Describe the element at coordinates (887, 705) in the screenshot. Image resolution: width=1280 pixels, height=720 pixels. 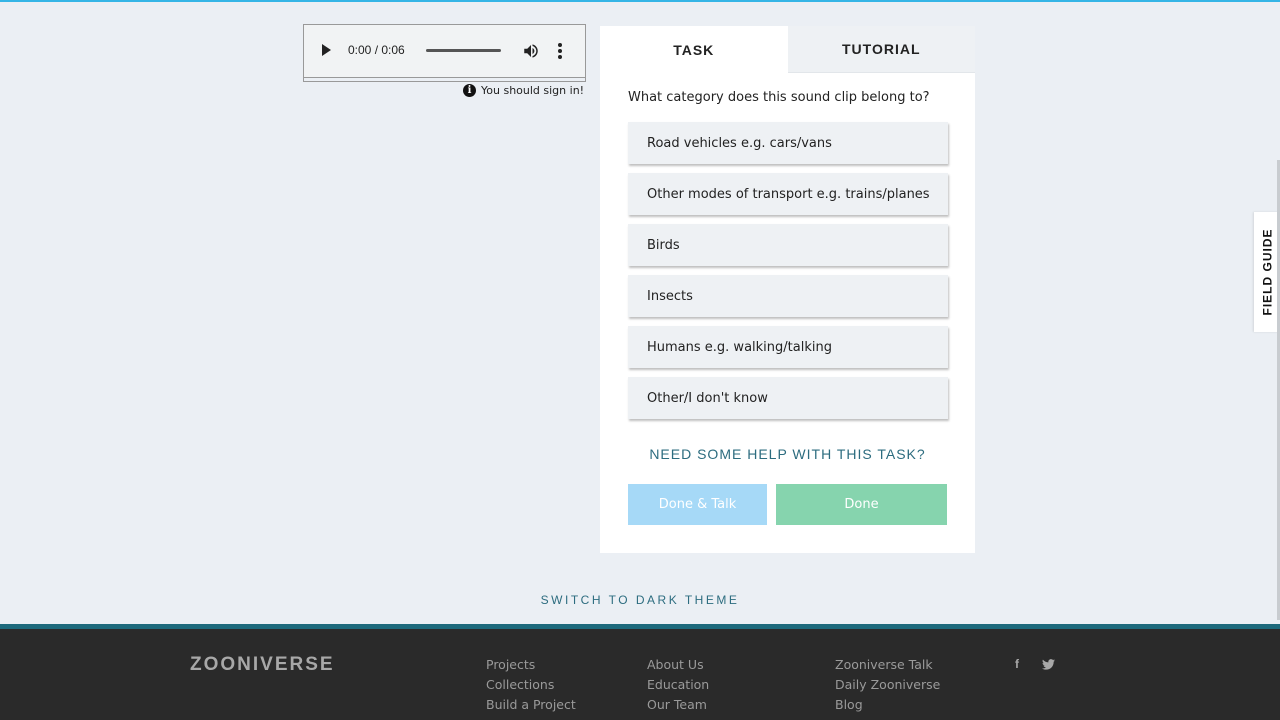
I see `footer-link-blog: Blog` at that location.